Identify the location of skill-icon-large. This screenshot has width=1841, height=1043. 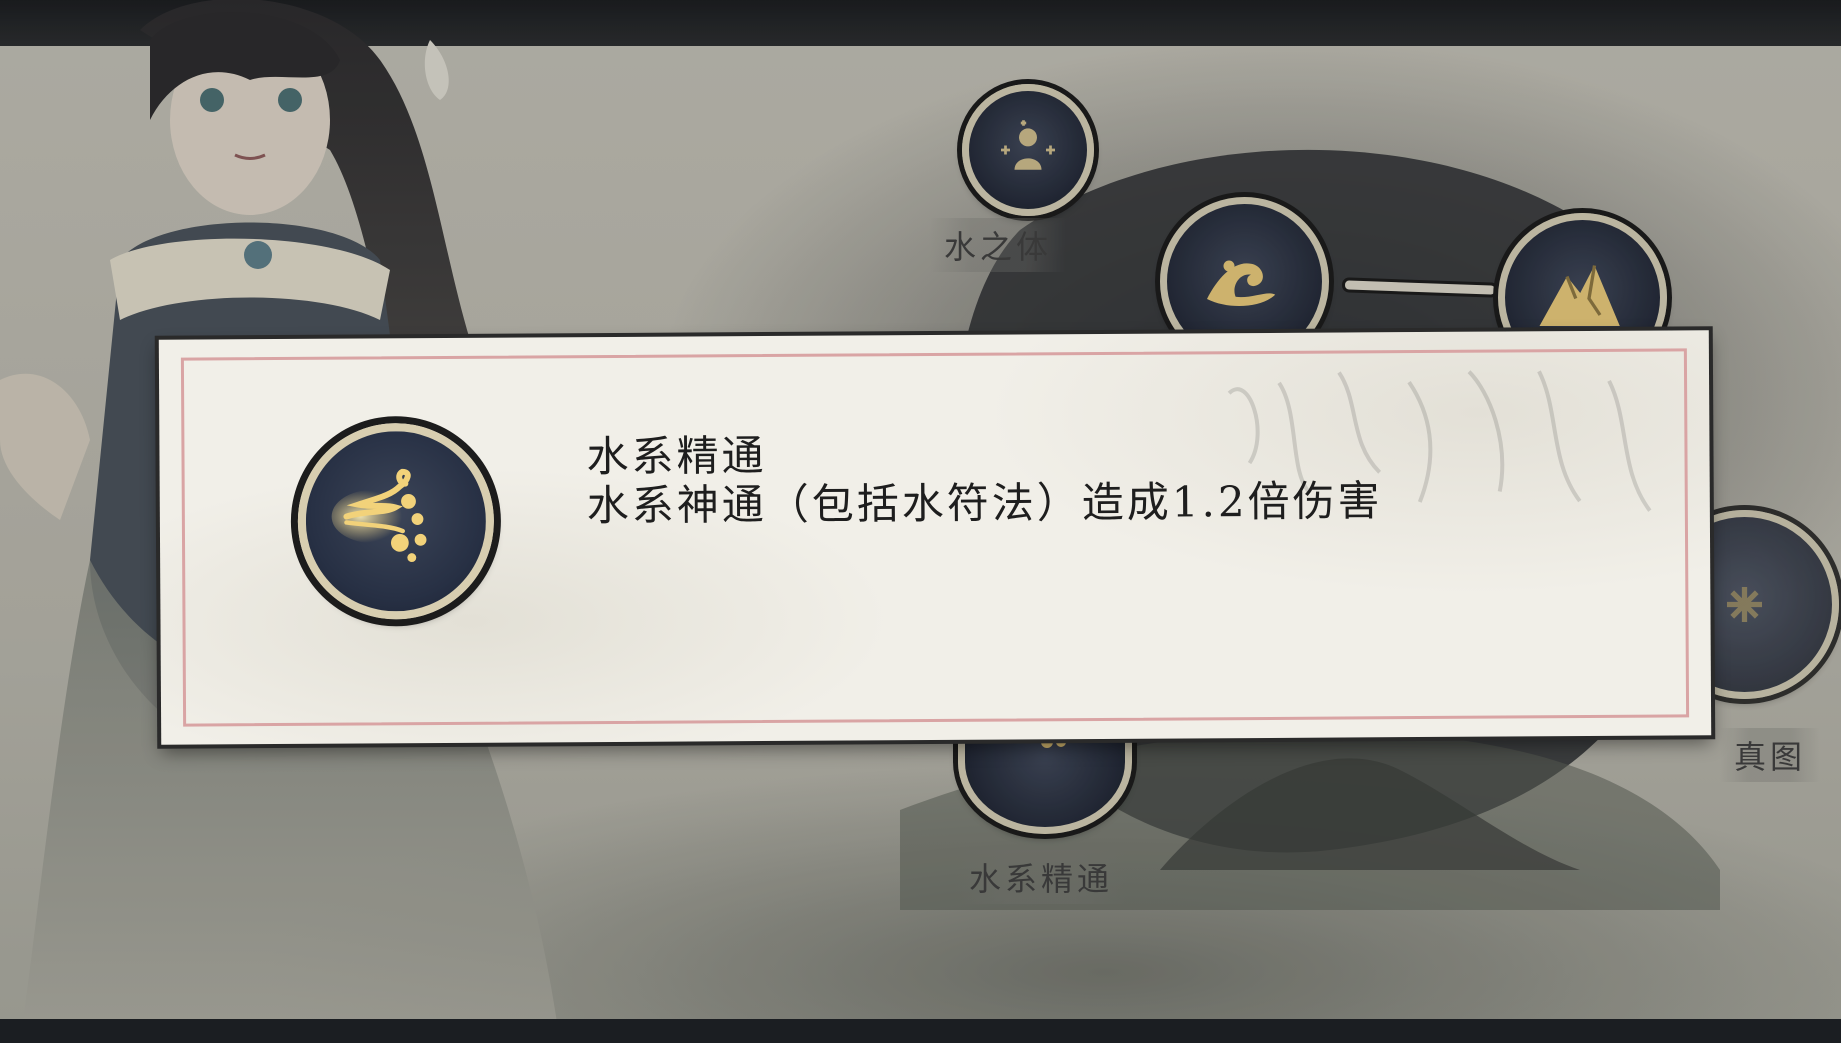
(396, 521).